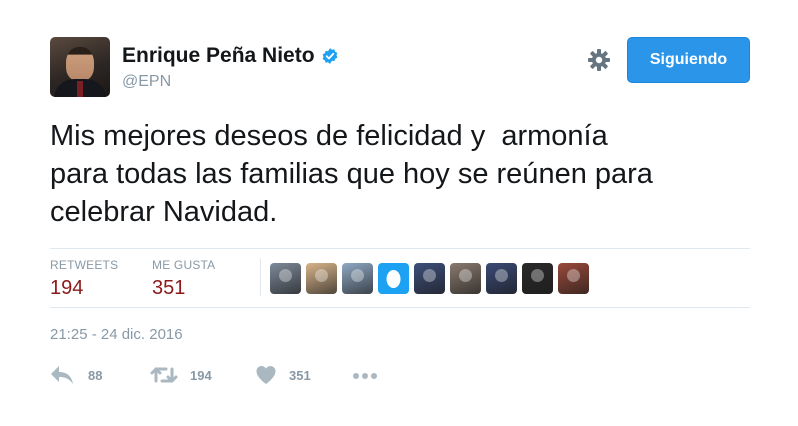 The width and height of the screenshot is (798, 426). I want to click on like-count: 351, so click(300, 375).